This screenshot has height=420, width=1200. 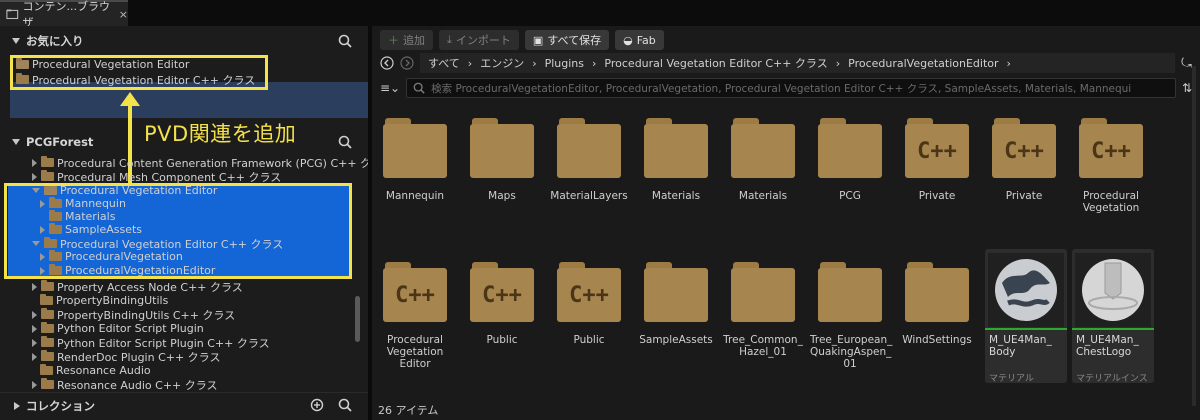 What do you see at coordinates (407, 63) in the screenshot?
I see `forward-icon` at bounding box center [407, 63].